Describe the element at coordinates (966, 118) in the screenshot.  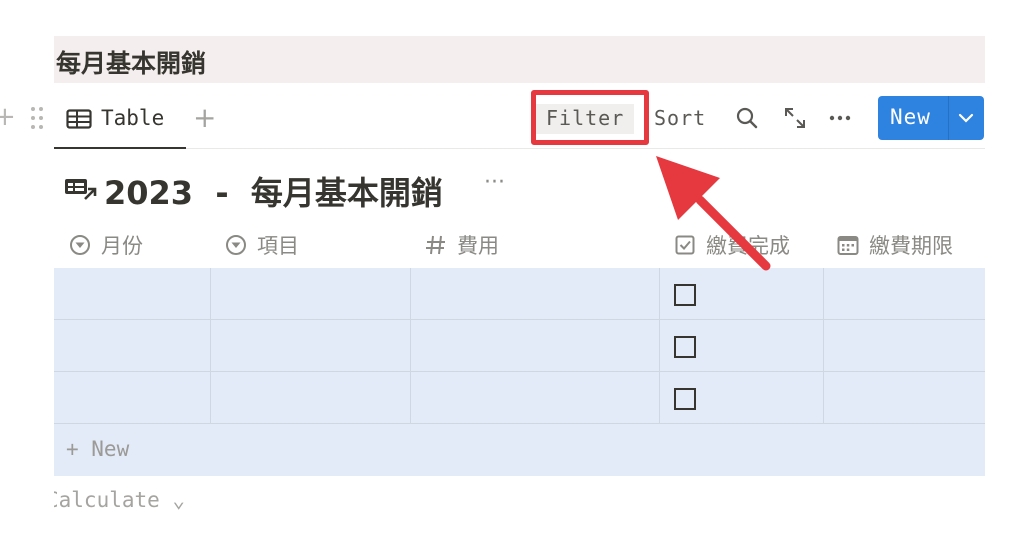
I see `chevron-down-icon` at that location.